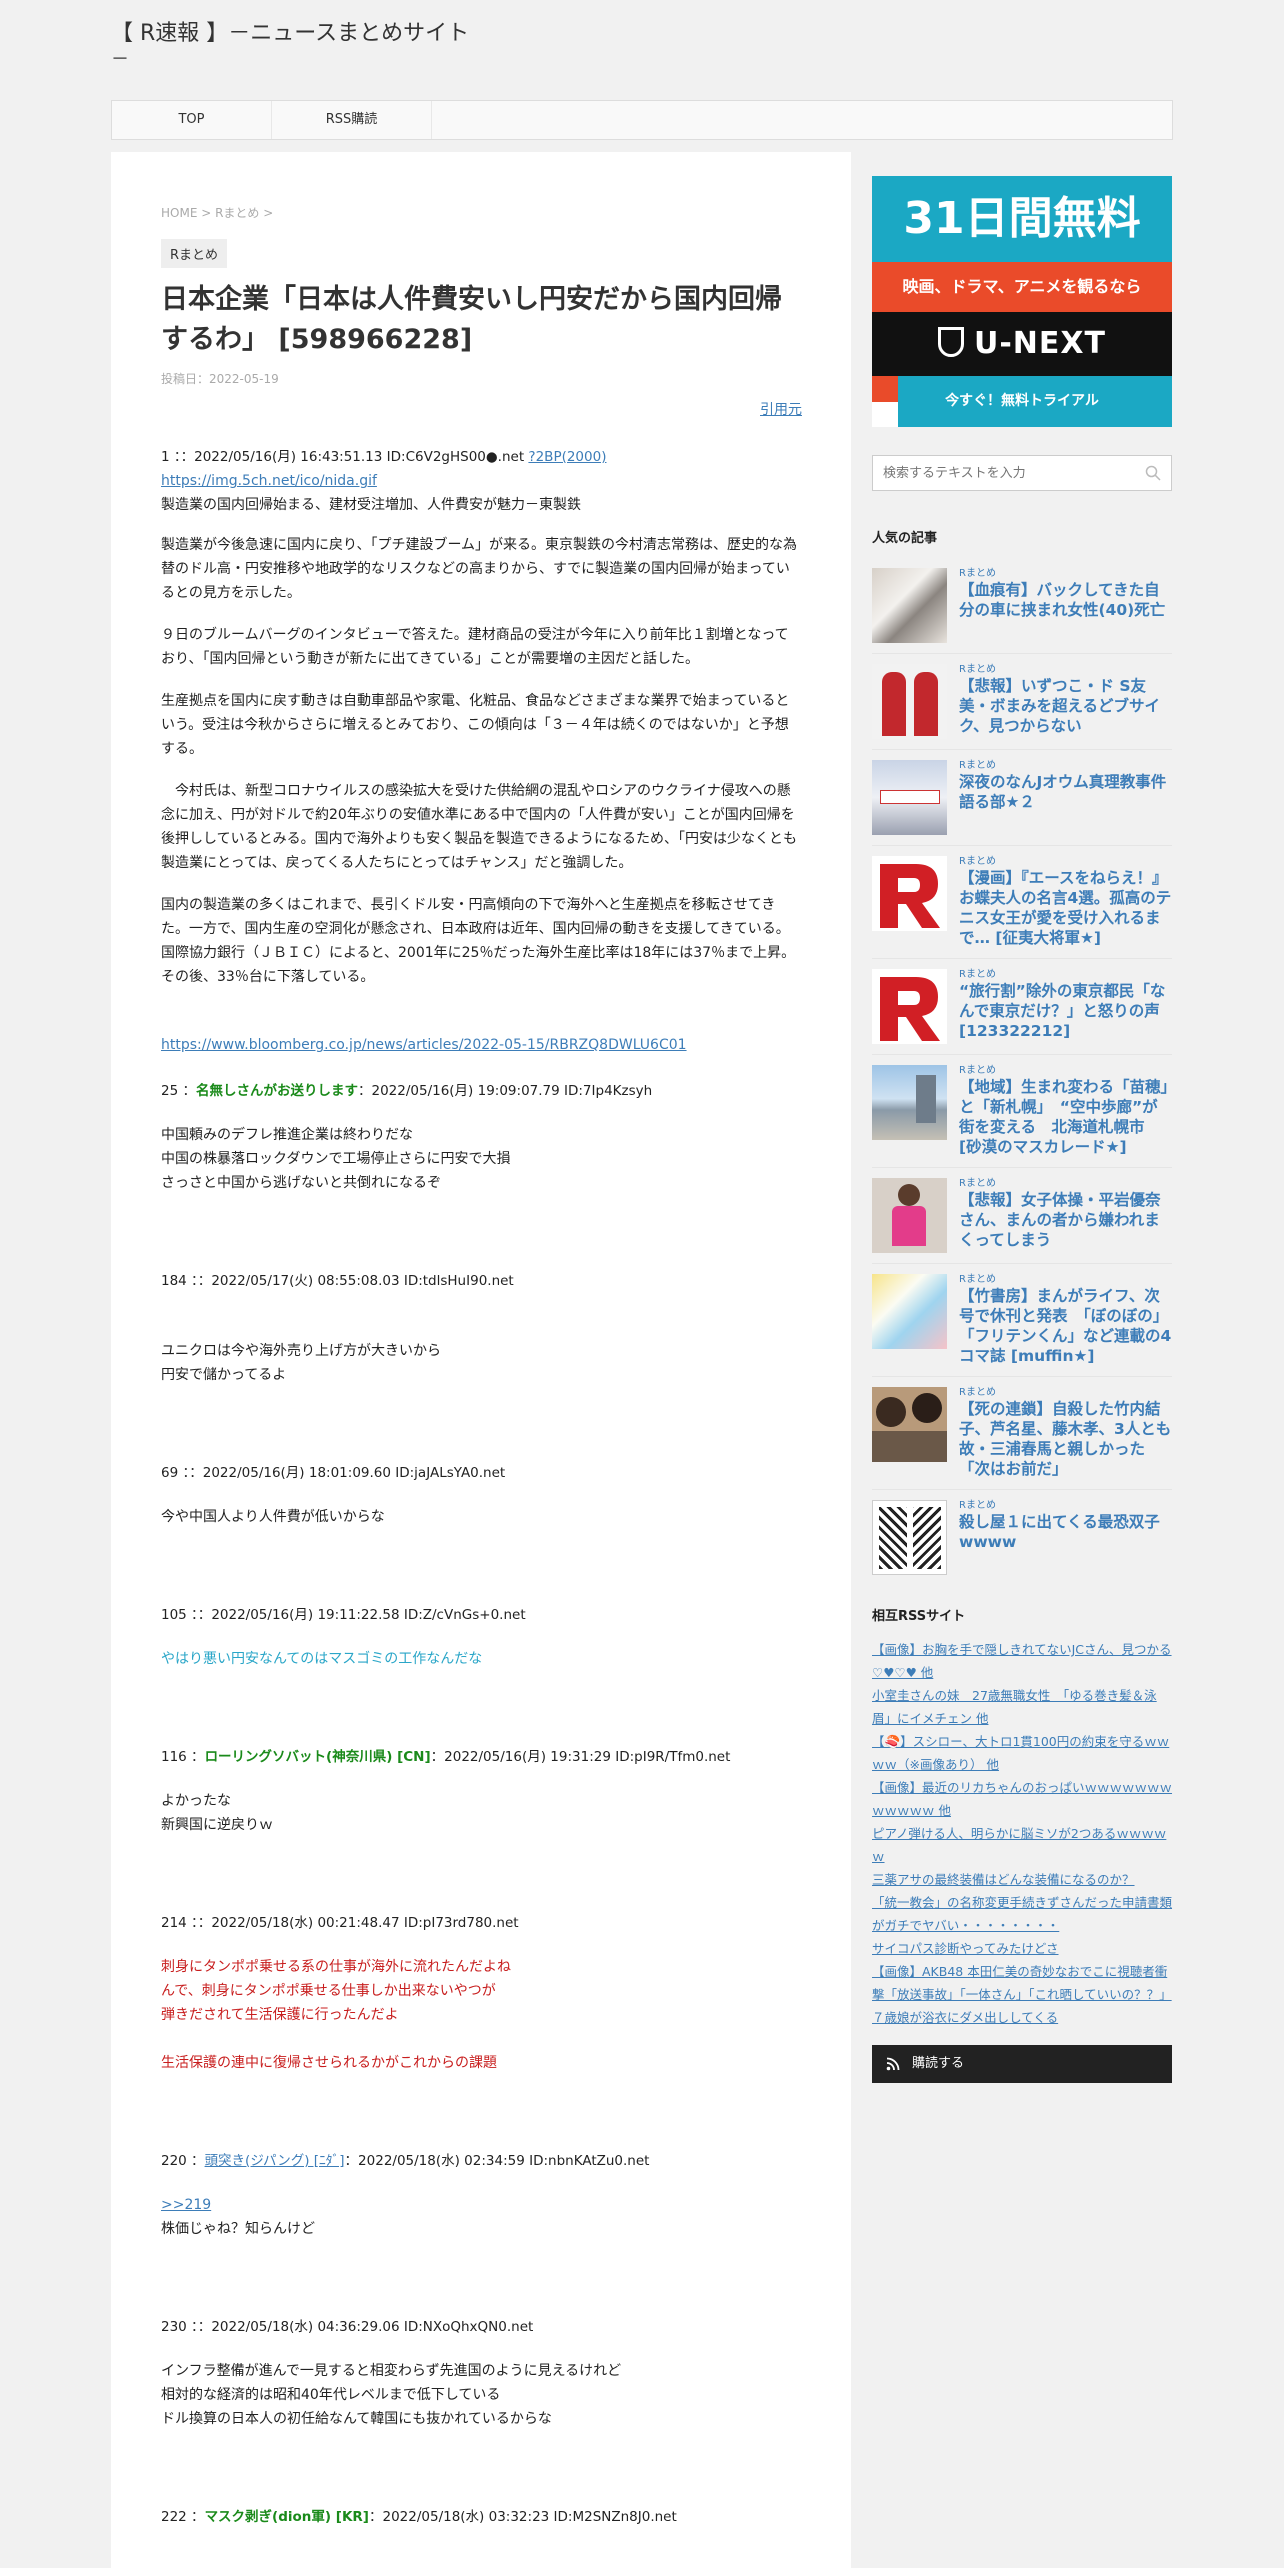 The height and width of the screenshot is (2568, 1284). I want to click on reply-line: 刺身にタンポポ乗せる系の仕事が海外に流れたんだよね, so click(336, 1967).